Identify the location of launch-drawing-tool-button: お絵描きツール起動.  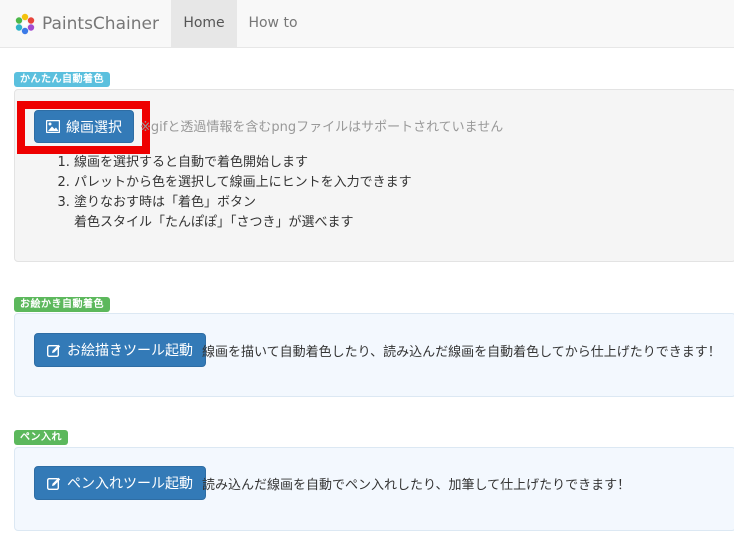
(120, 350).